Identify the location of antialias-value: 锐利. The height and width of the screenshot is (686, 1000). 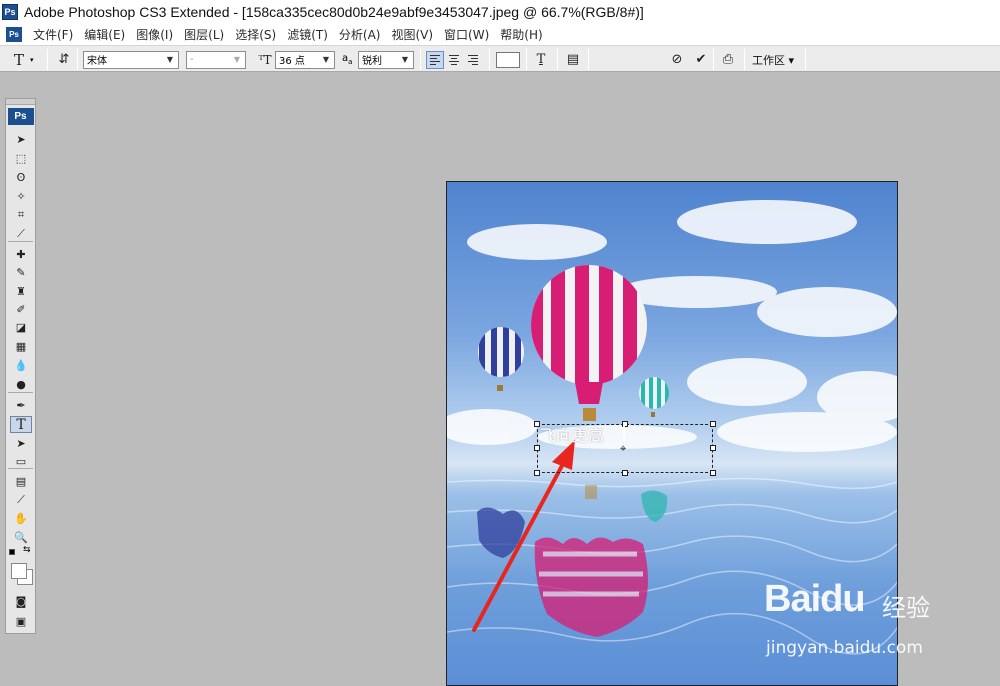
(372, 61).